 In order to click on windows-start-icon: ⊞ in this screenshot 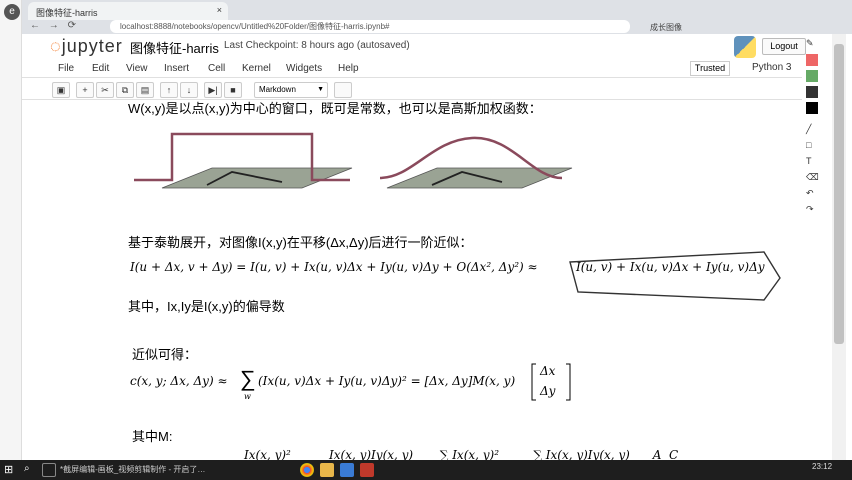, I will do `click(11, 470)`.